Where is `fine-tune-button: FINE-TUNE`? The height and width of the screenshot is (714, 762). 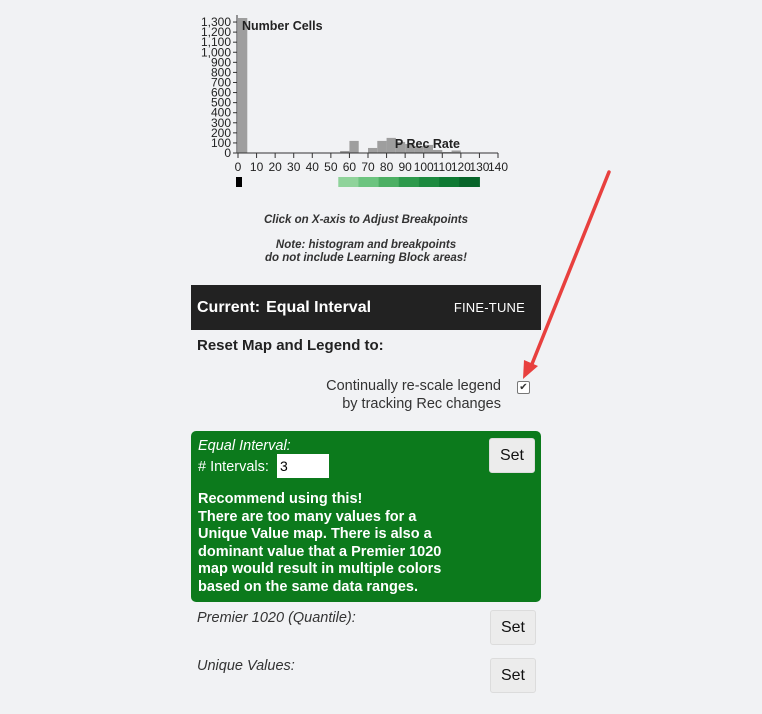 fine-tune-button: FINE-TUNE is located at coordinates (494, 307).